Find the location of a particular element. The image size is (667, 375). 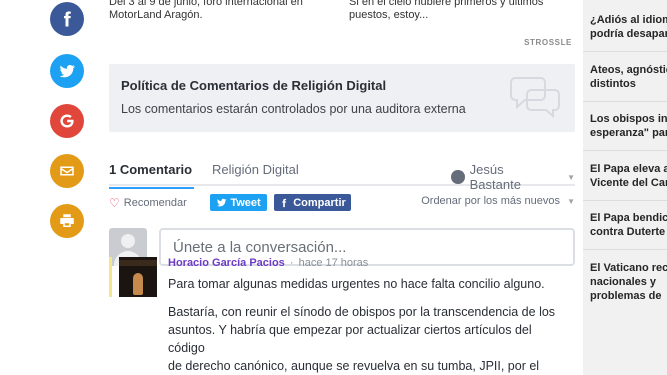

user-menu: Jesús Bastante ▼ is located at coordinates (513, 177).